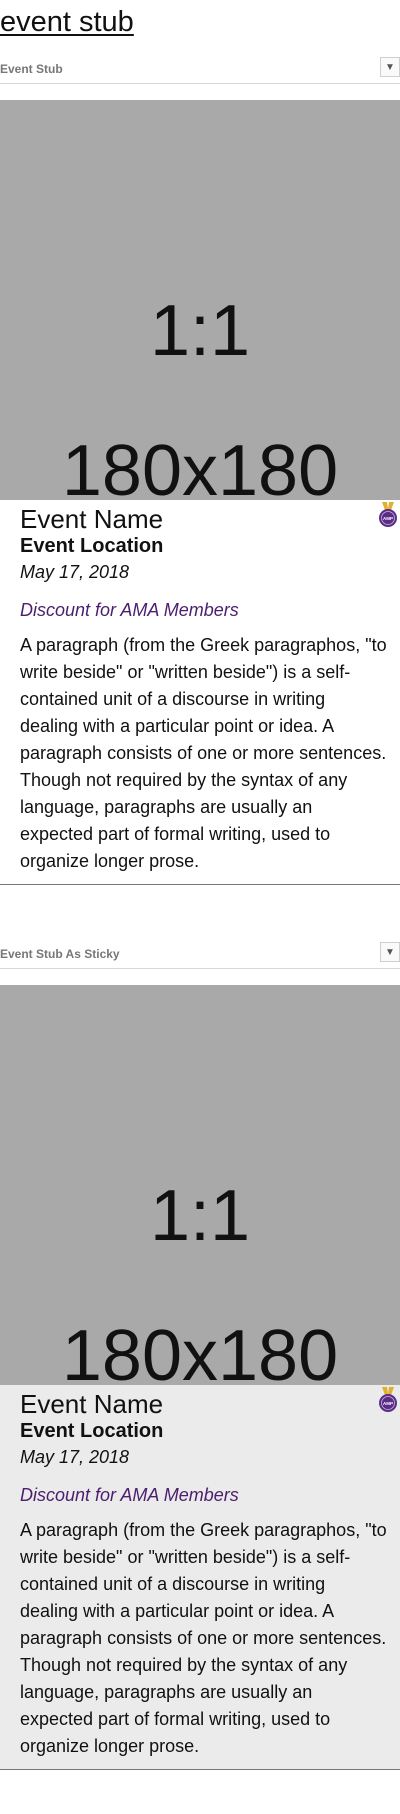 The image size is (400, 1814). I want to click on section-header-event-stub: Event Stub ▼, so click(200, 69).